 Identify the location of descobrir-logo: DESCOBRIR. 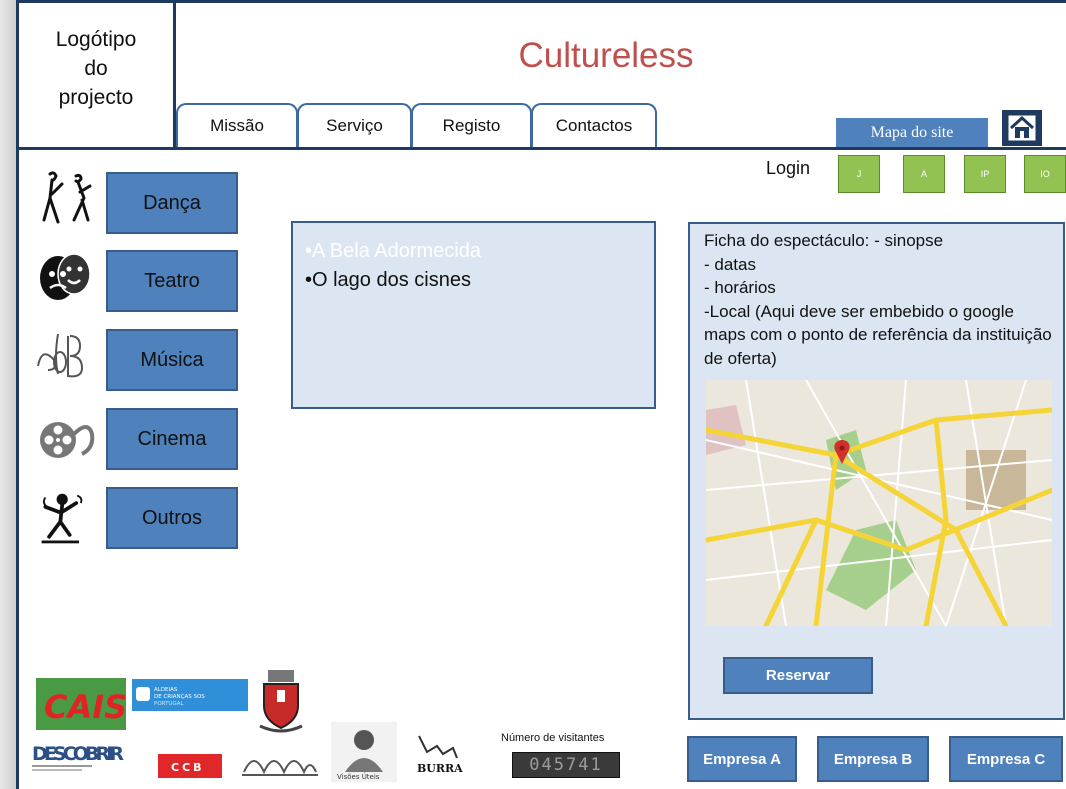
(79, 756).